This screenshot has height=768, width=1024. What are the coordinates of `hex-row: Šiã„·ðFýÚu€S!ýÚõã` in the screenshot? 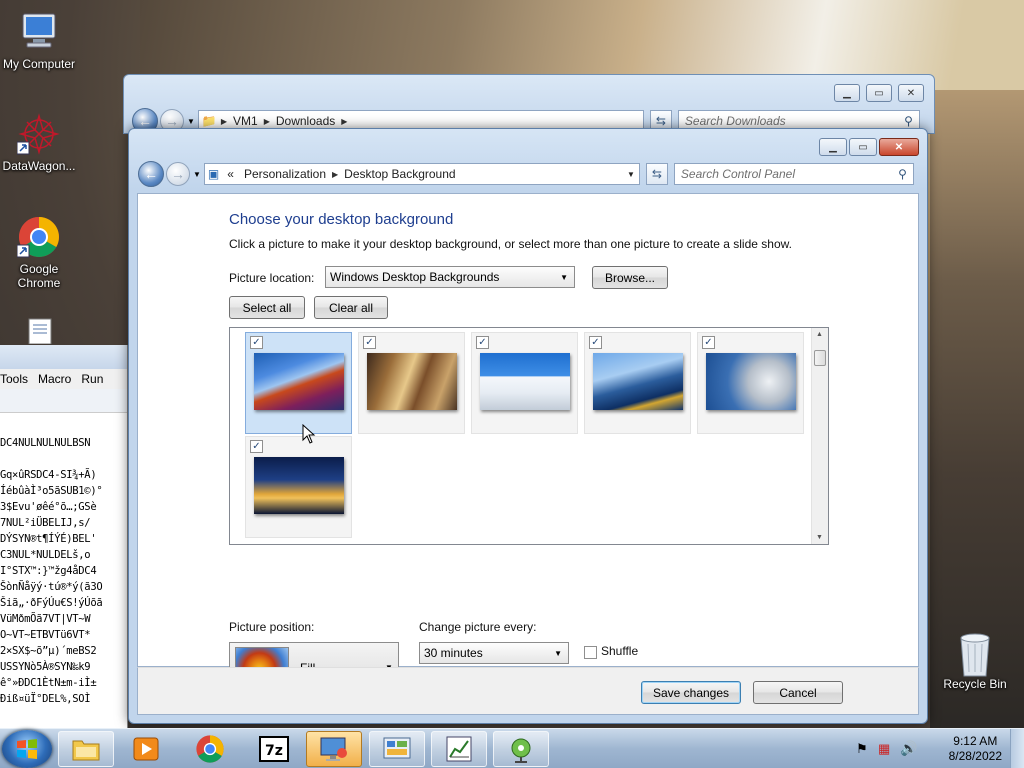 It's located at (51, 603).